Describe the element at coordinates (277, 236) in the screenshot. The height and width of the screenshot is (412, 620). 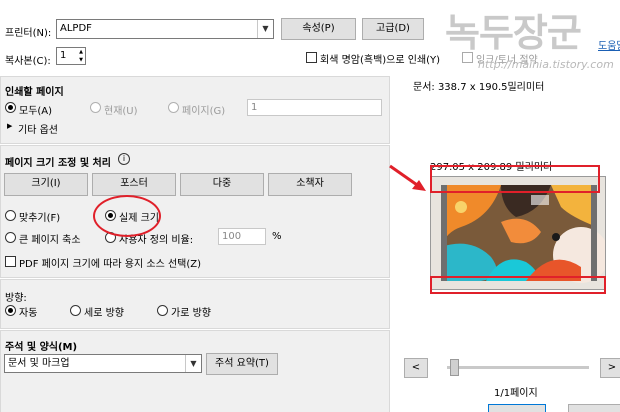
I see `percent-sign: %` at that location.